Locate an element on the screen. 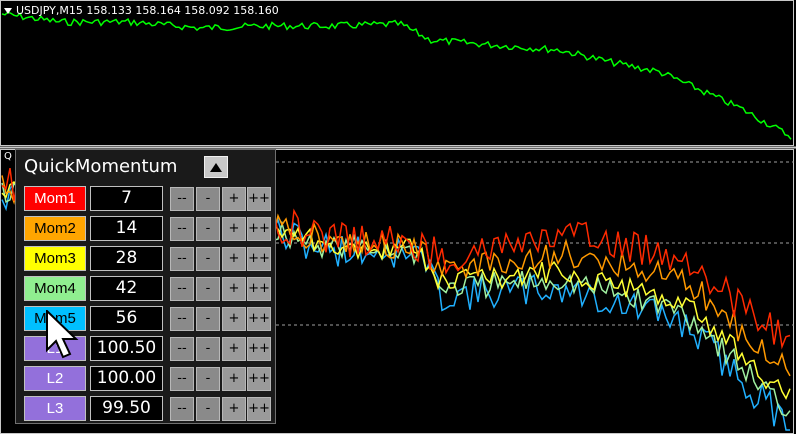 This screenshot has height=434, width=796. row-mom3: Mom3 28 -- - + ++ is located at coordinates (149, 259).